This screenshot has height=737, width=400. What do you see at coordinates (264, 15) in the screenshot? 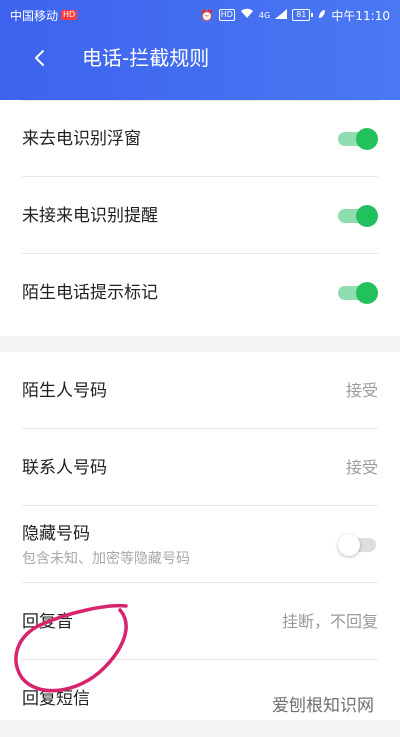
I see `network-type: 4G` at bounding box center [264, 15].